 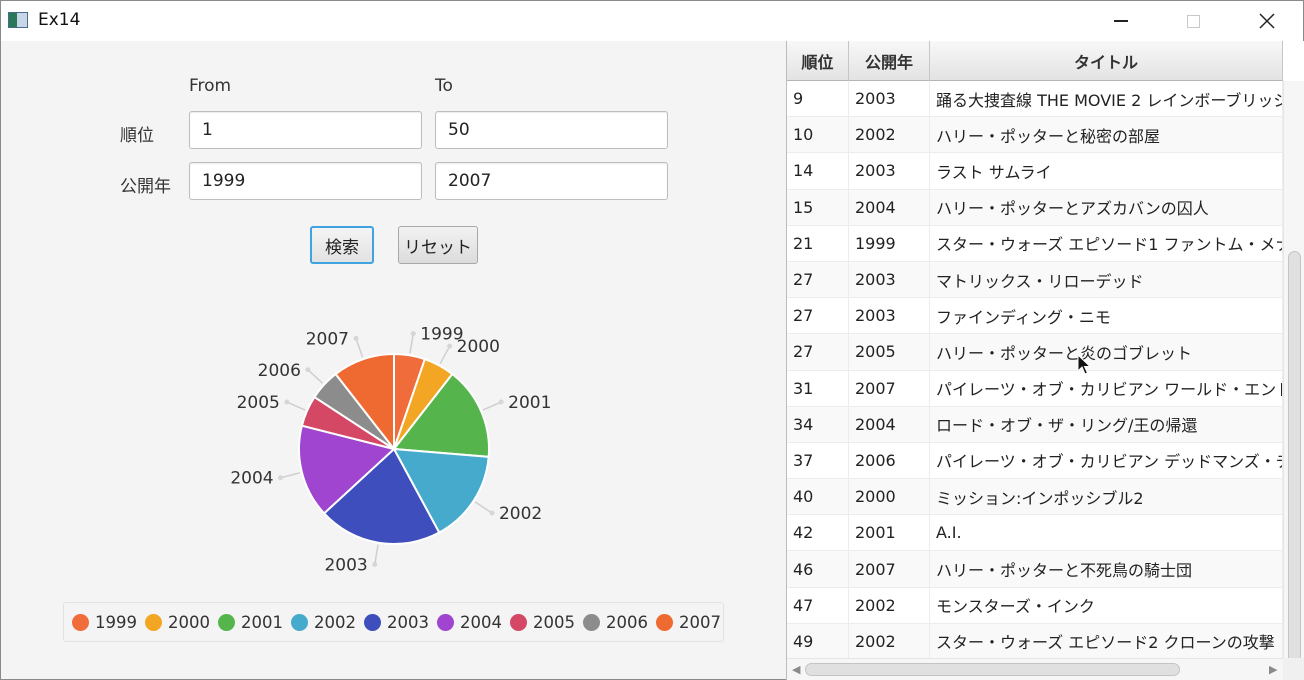 I want to click on legend-label: 2007, so click(x=700, y=622).